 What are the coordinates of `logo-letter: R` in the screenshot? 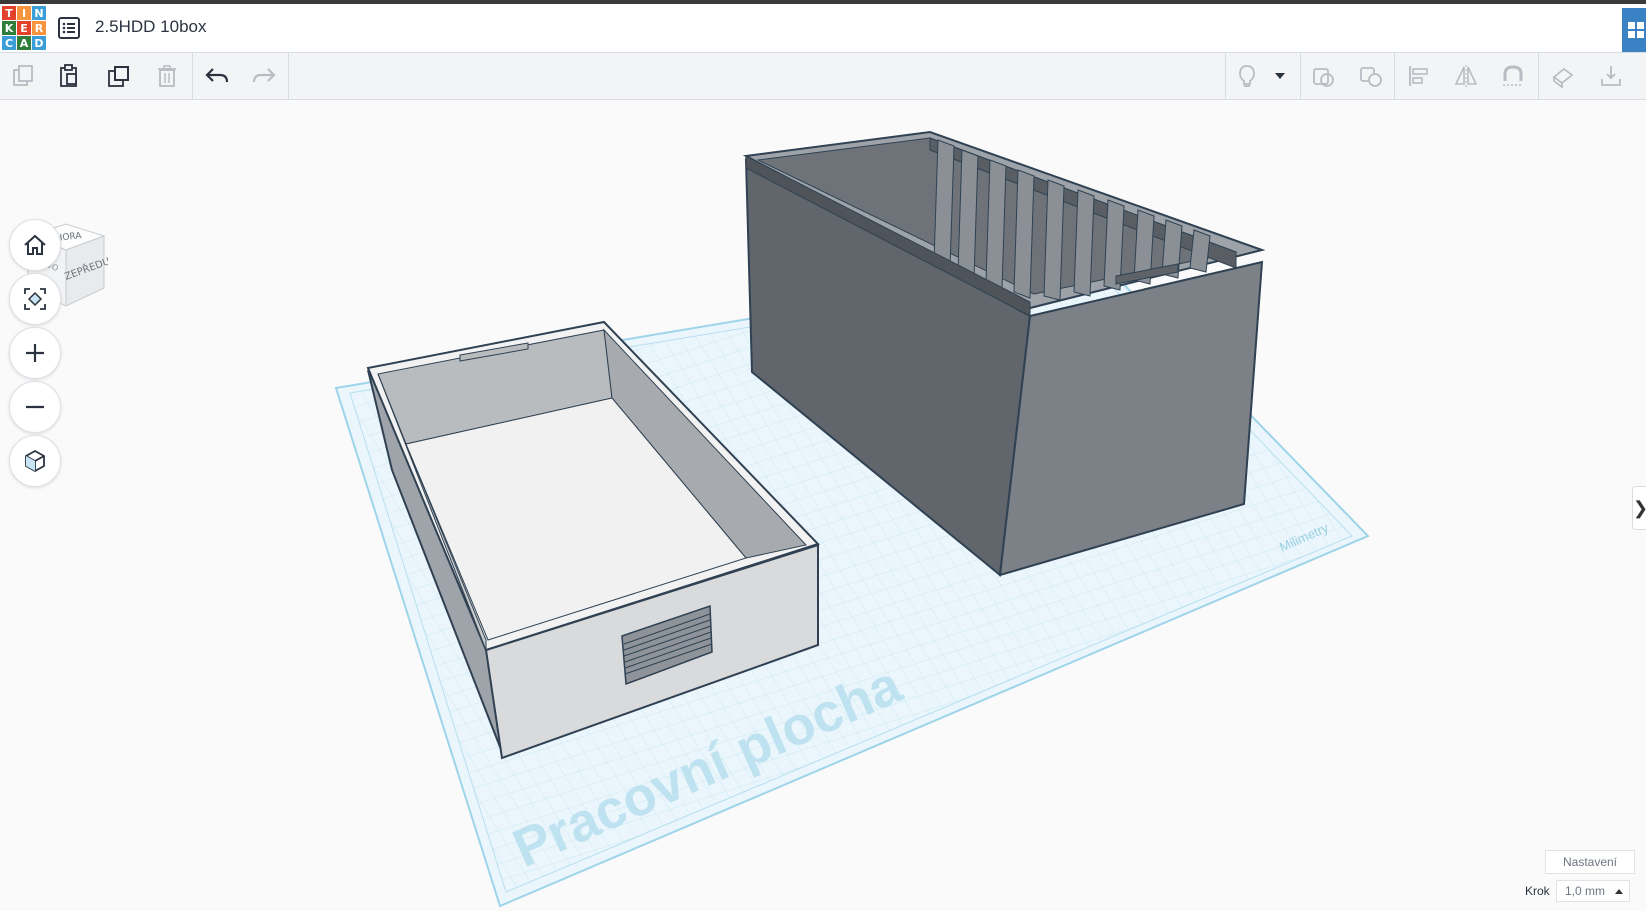 It's located at (39, 28).